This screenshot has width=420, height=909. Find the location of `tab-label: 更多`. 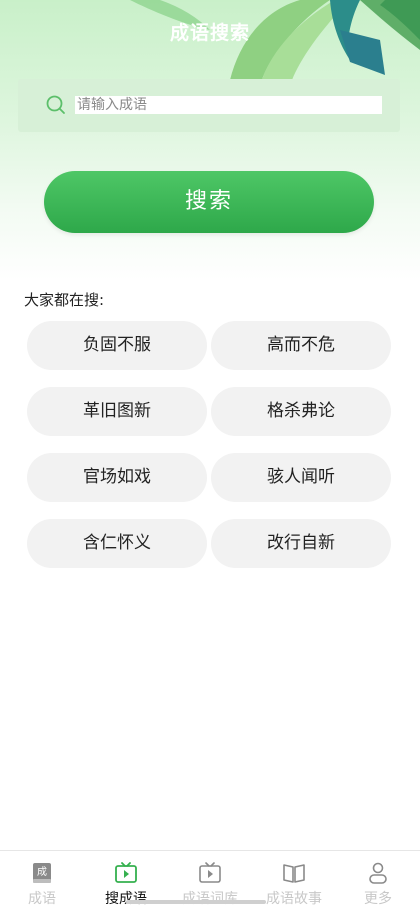

tab-label: 更多 is located at coordinates (378, 899).